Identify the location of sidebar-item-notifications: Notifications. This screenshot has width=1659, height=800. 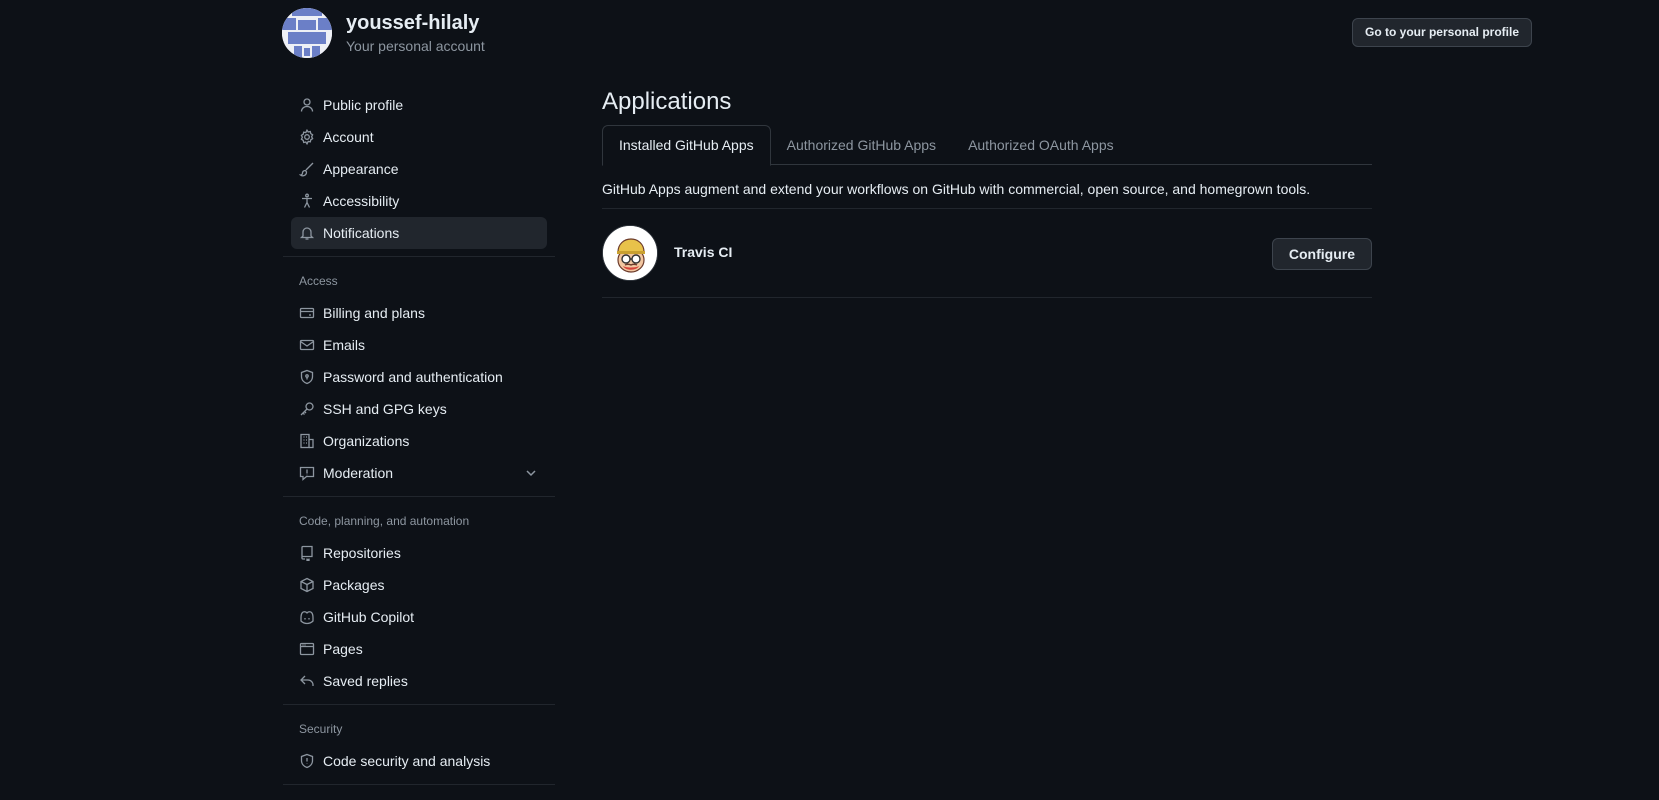
(419, 233).